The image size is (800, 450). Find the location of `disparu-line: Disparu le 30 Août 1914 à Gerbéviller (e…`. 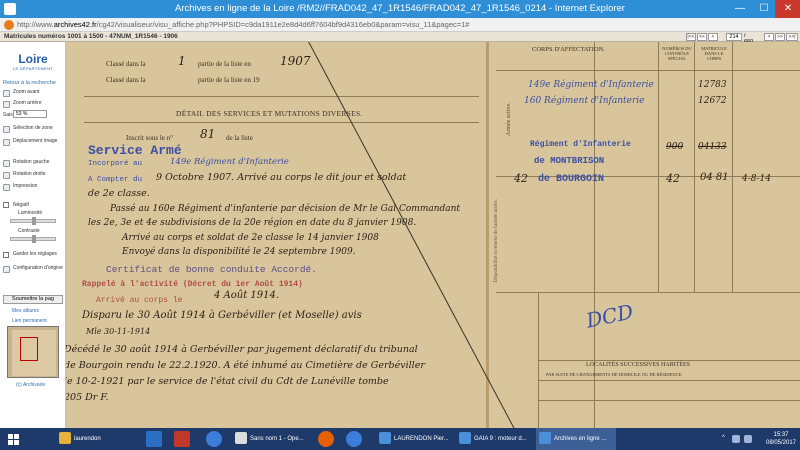

disparu-line: Disparu le 30 Août 1914 à Gerbéviller (e… is located at coordinates (222, 315).